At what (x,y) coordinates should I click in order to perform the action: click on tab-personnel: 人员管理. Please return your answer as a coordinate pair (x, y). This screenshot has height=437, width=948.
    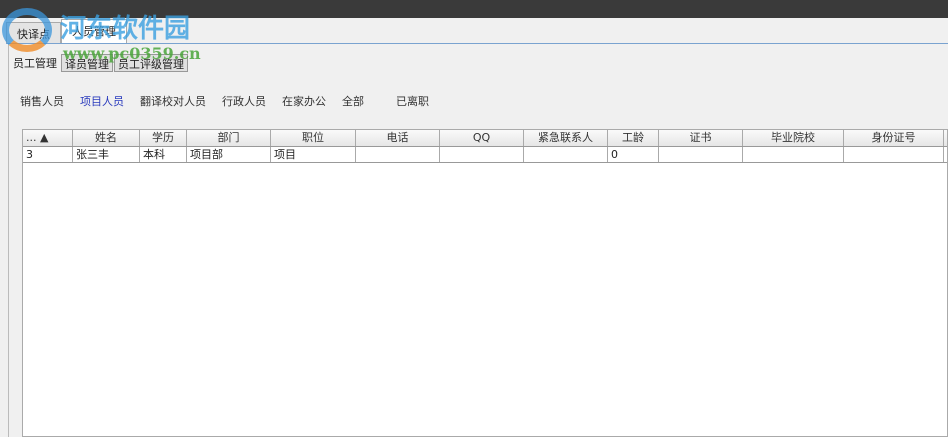
    Looking at the image, I should click on (94, 31).